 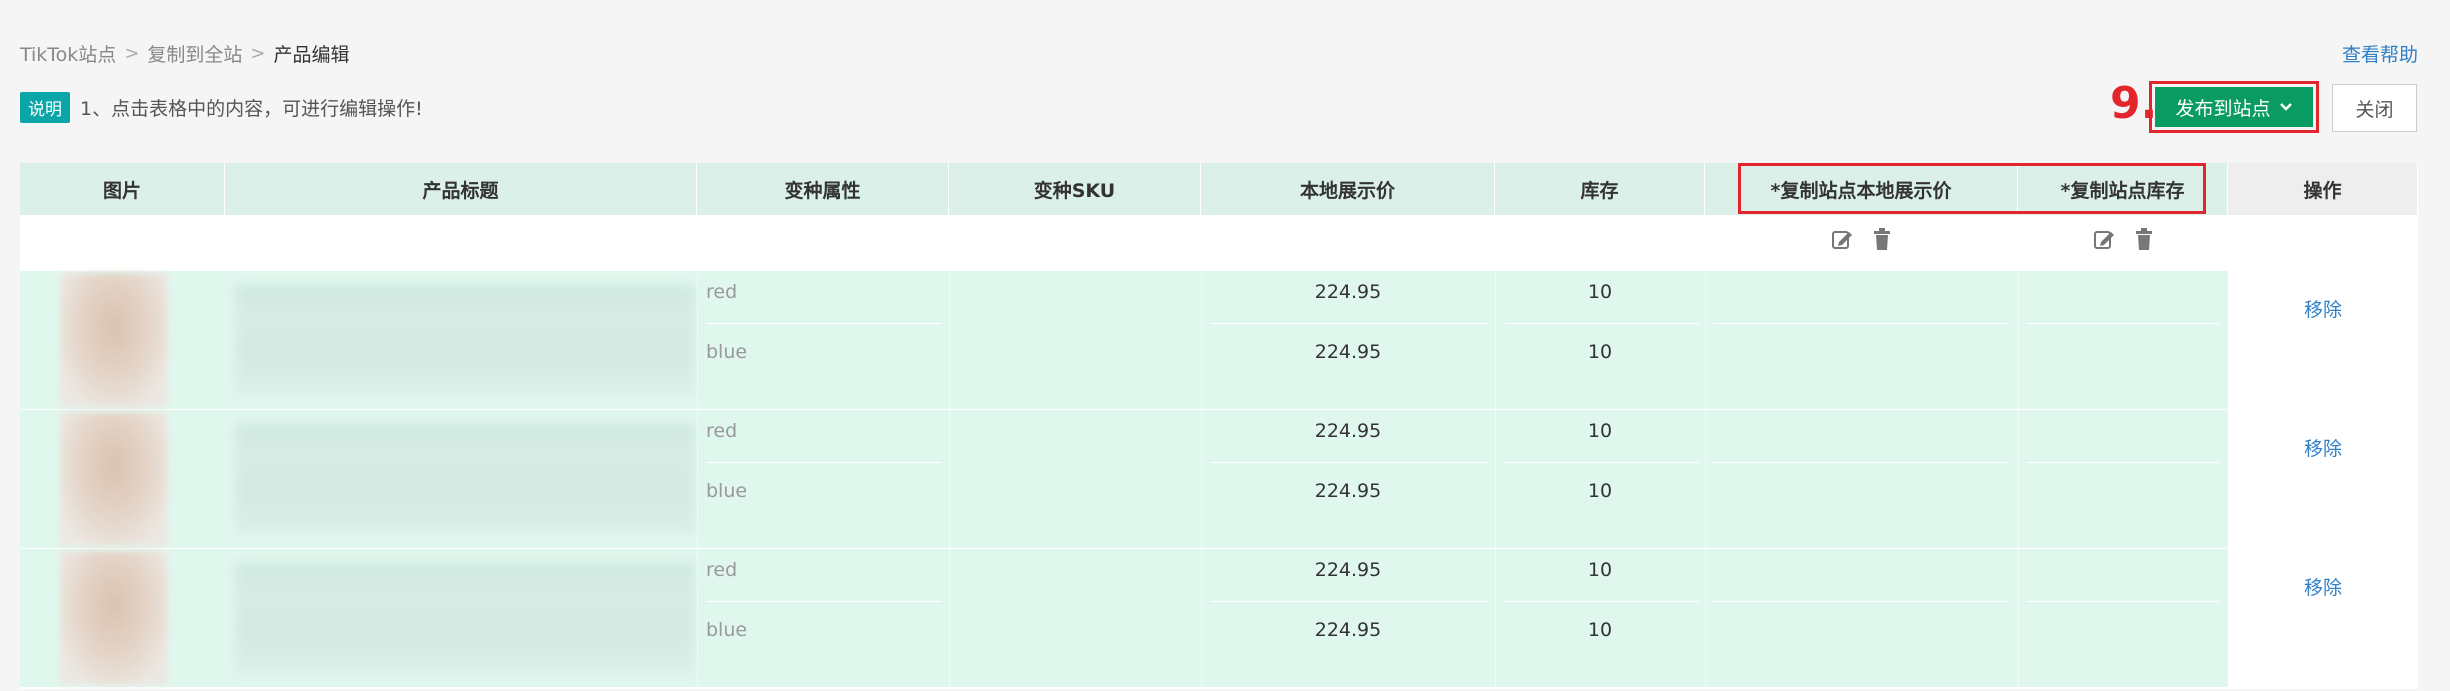 What do you see at coordinates (194, 53) in the screenshot?
I see `breadcrumb-item-copy: 复制到全站` at bounding box center [194, 53].